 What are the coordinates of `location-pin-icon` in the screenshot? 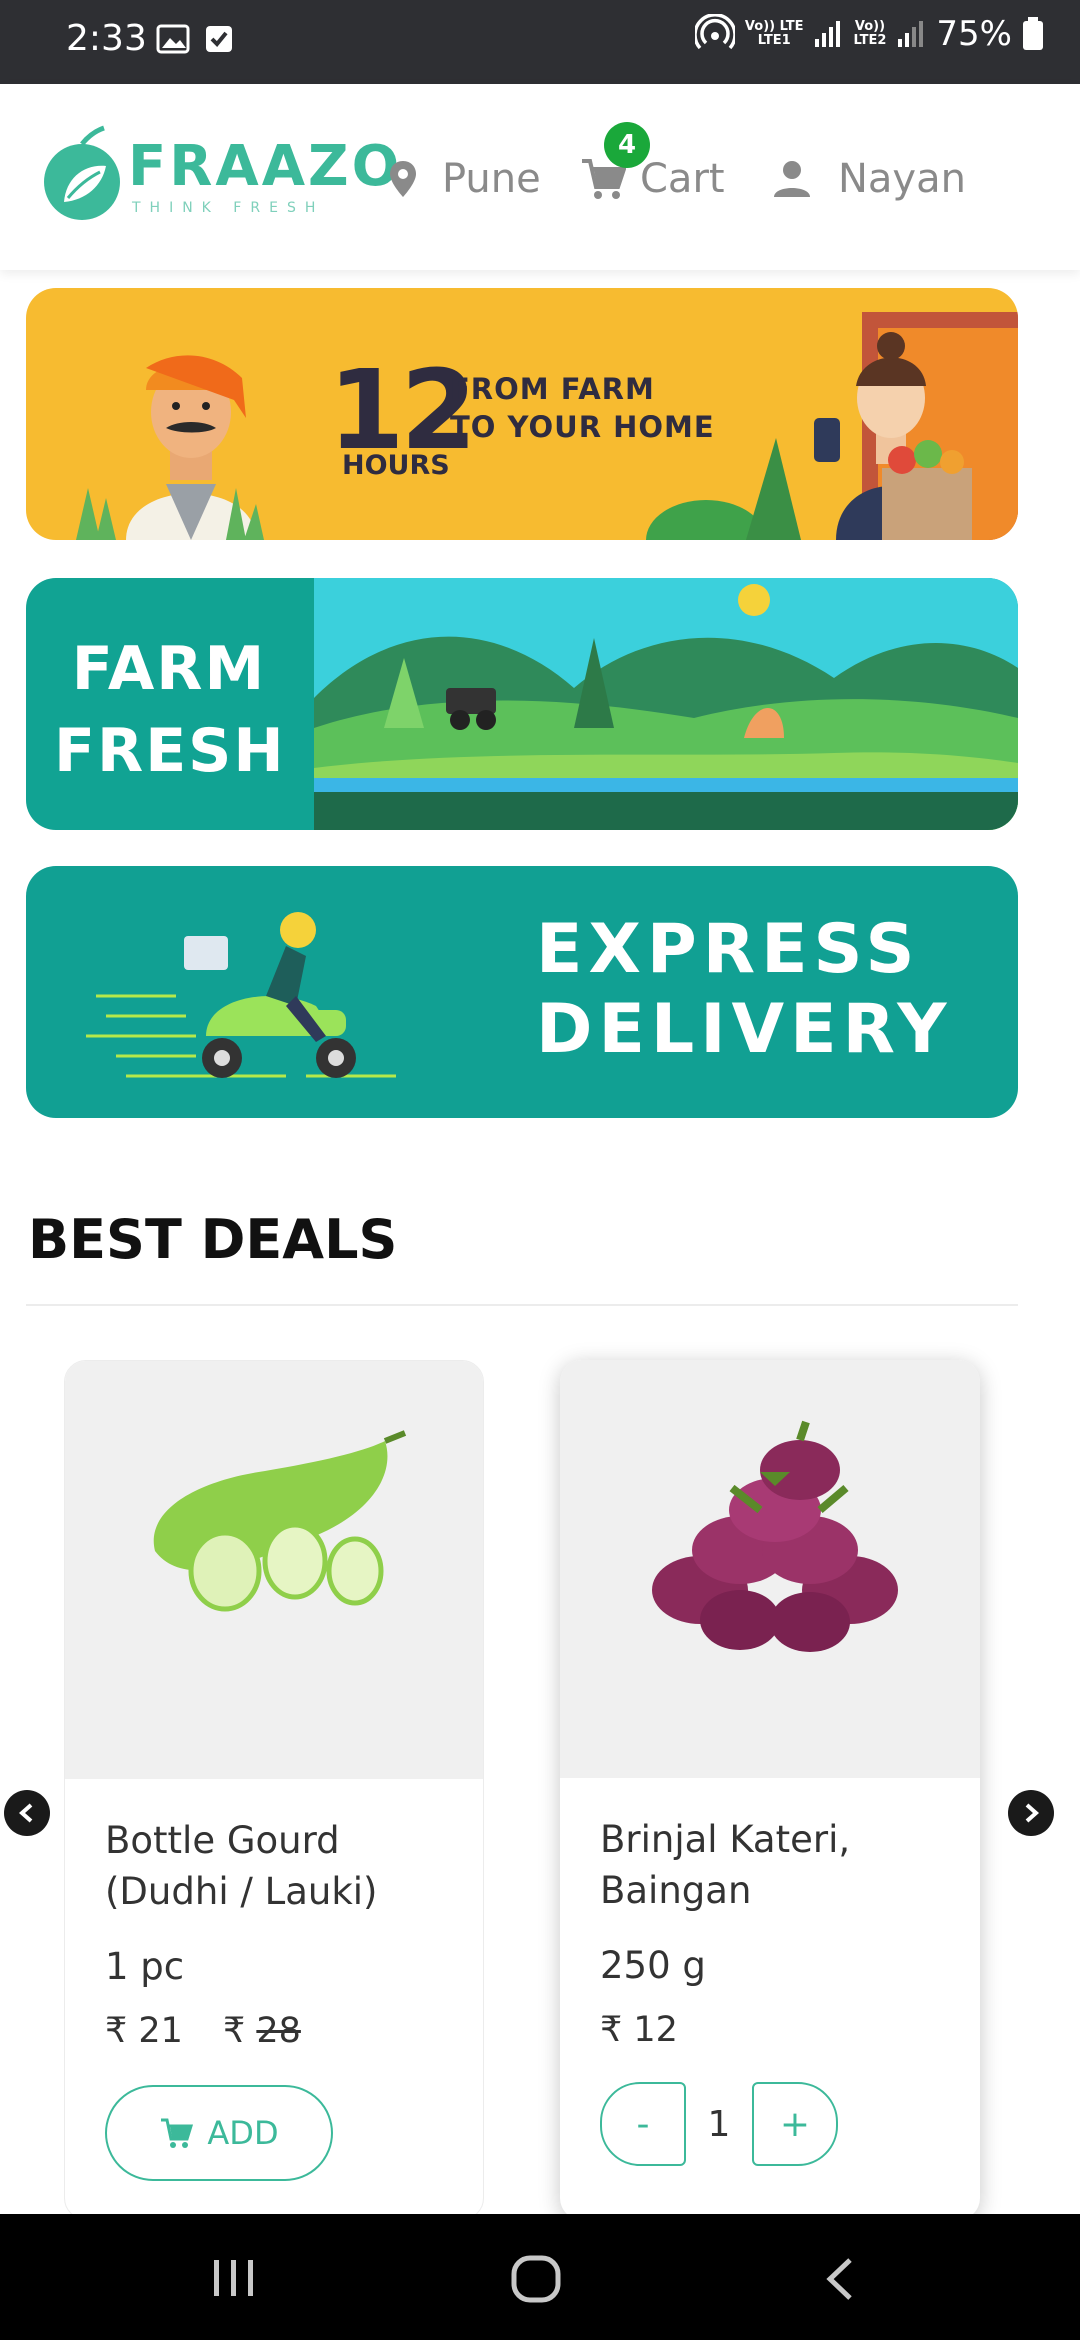 It's located at (403, 179).